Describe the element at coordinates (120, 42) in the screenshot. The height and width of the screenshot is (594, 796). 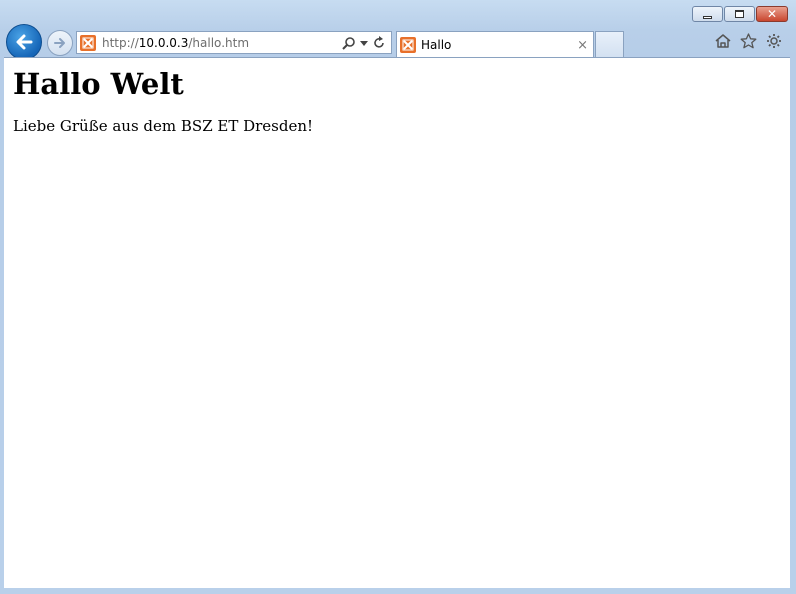
I see `url-prefix: http://` at that location.